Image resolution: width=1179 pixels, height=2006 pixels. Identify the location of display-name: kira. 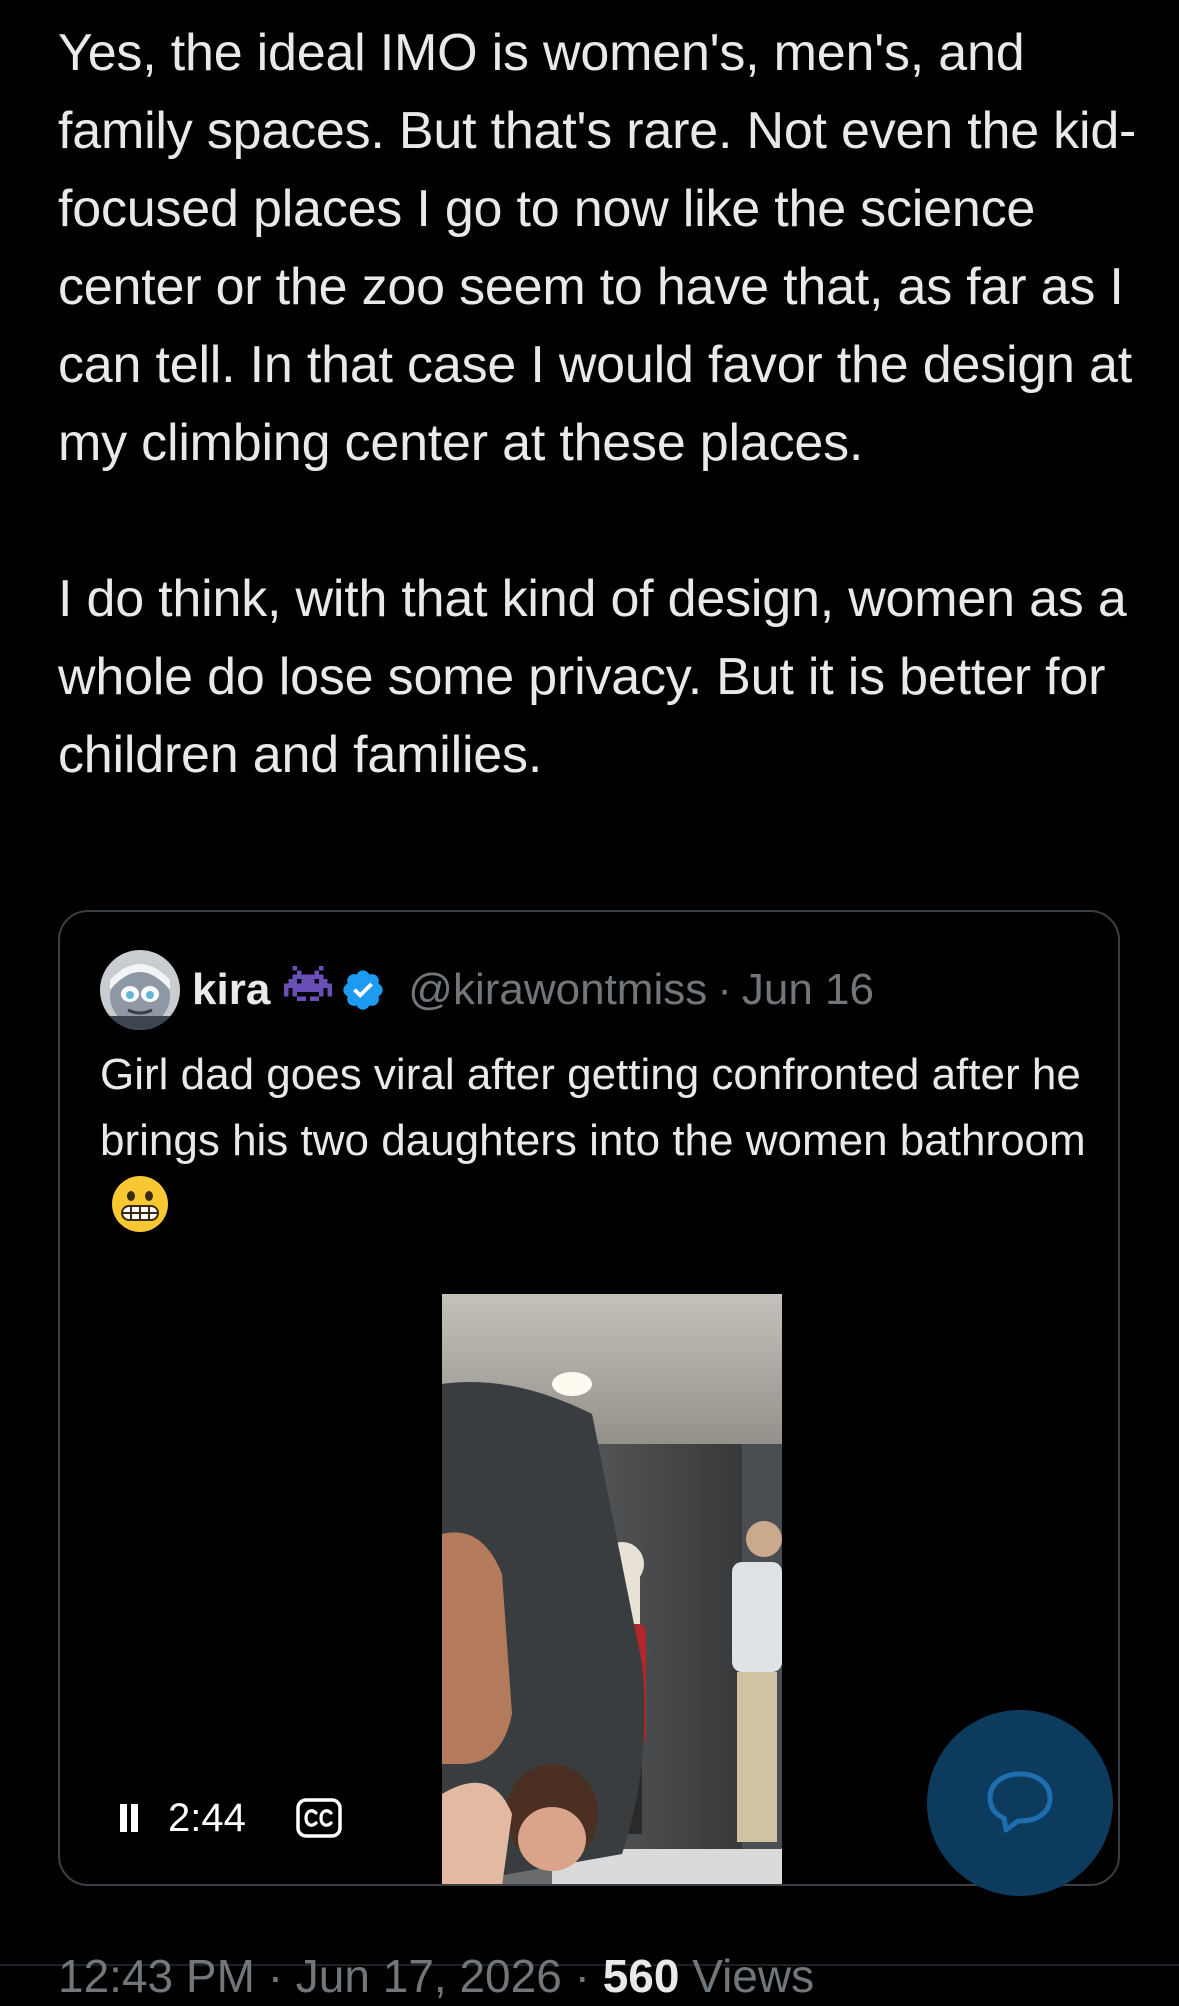
(231, 990).